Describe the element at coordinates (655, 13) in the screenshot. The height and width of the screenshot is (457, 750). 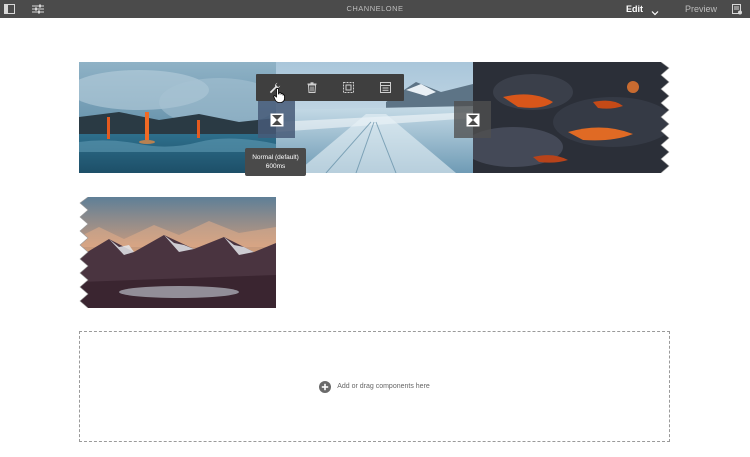
I see `chevron-down-icon` at that location.